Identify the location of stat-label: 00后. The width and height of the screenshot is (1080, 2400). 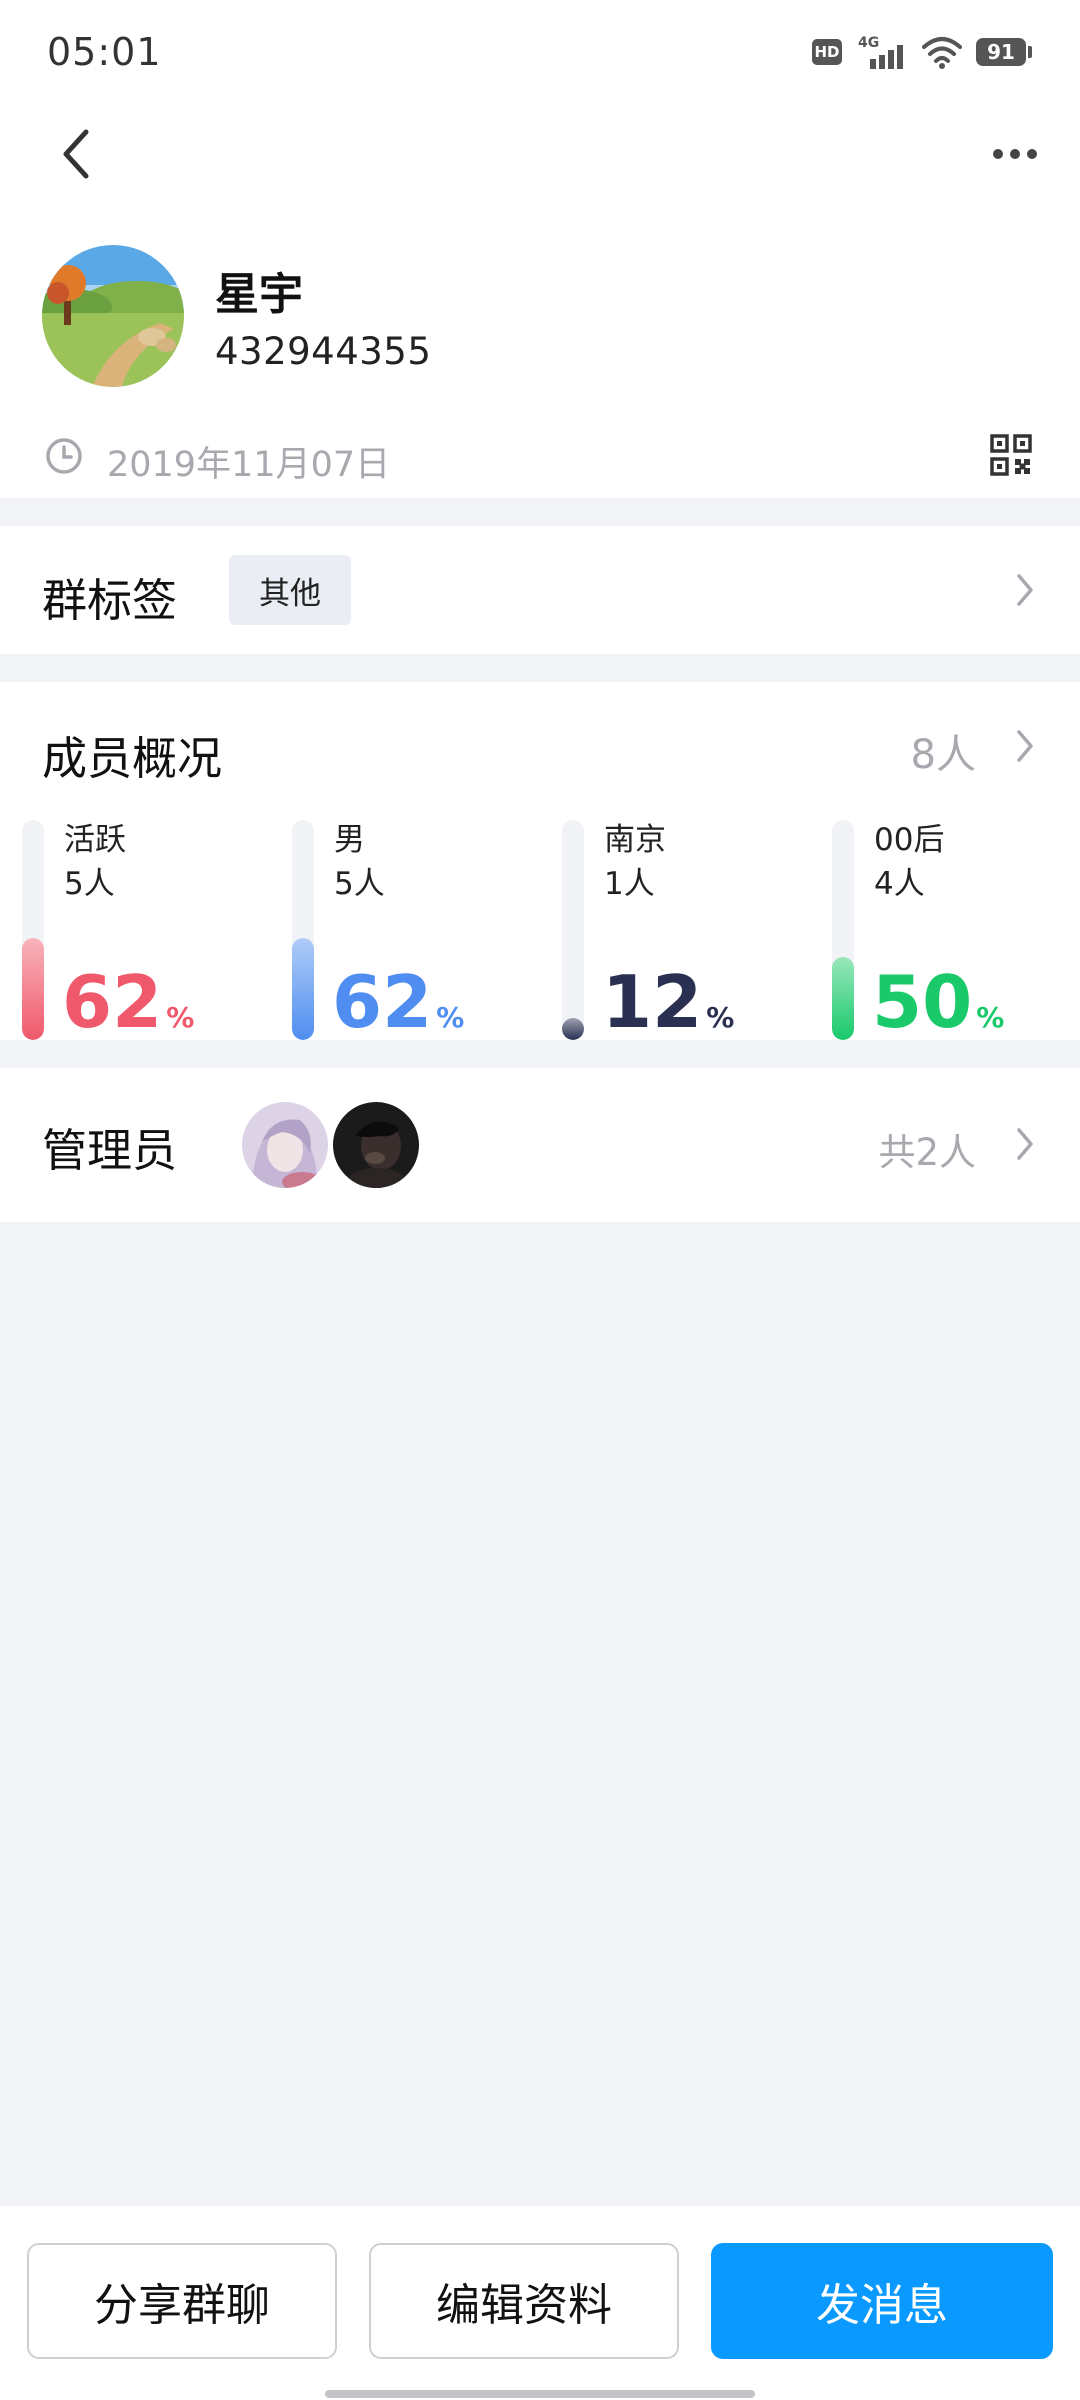
(909, 840).